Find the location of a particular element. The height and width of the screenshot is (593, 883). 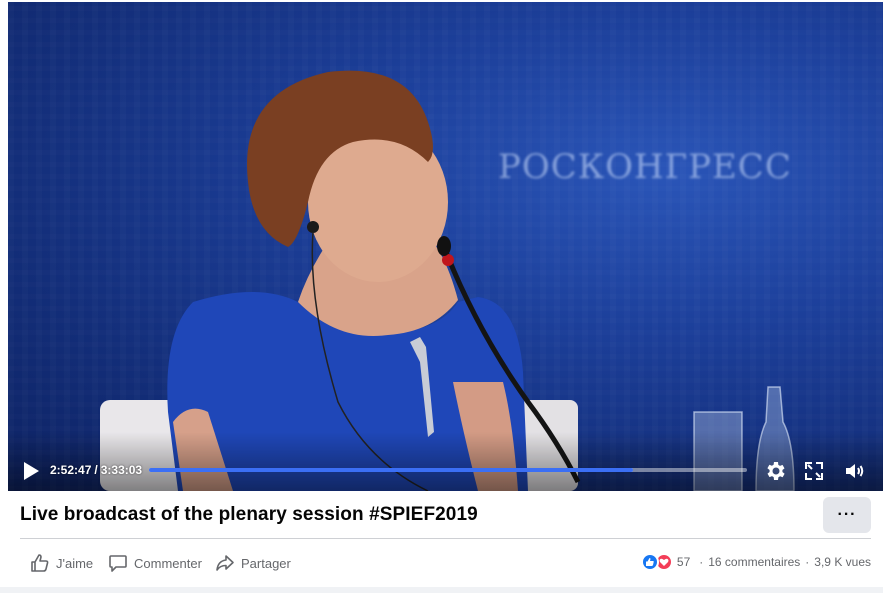

progress-fill is located at coordinates (391, 470).